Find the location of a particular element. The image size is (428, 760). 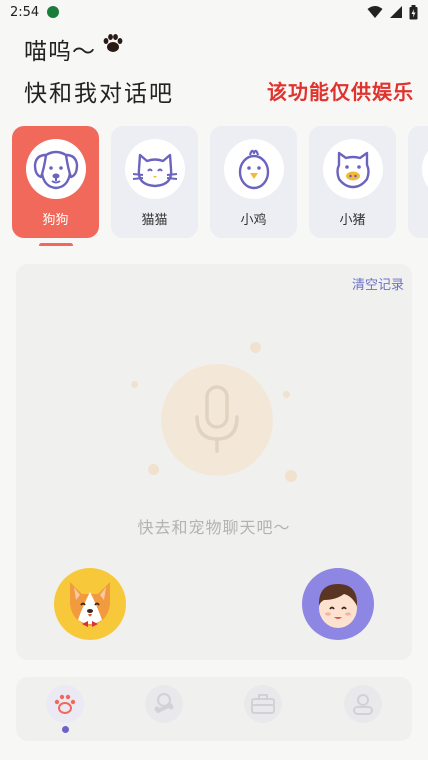

clear-history-button: 清空记录 is located at coordinates (378, 283).